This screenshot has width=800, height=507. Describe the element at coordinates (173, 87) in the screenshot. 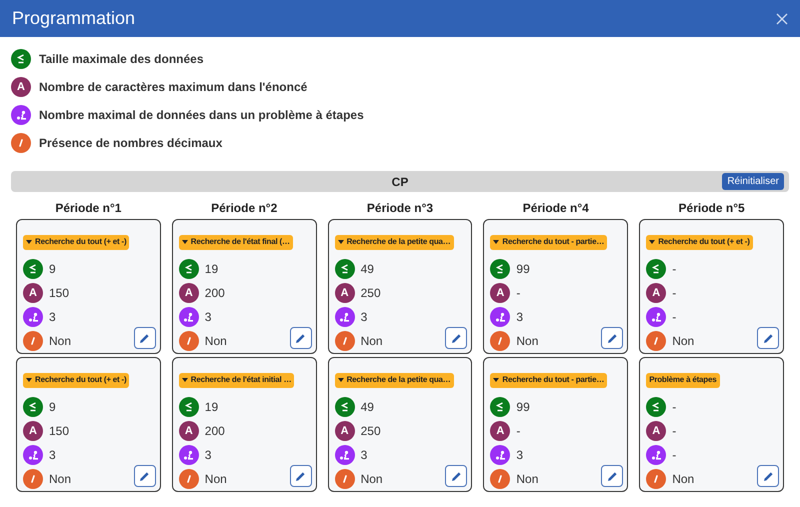

I see `legend-label: Nombre de caractères maximum dans l'énoncé` at that location.